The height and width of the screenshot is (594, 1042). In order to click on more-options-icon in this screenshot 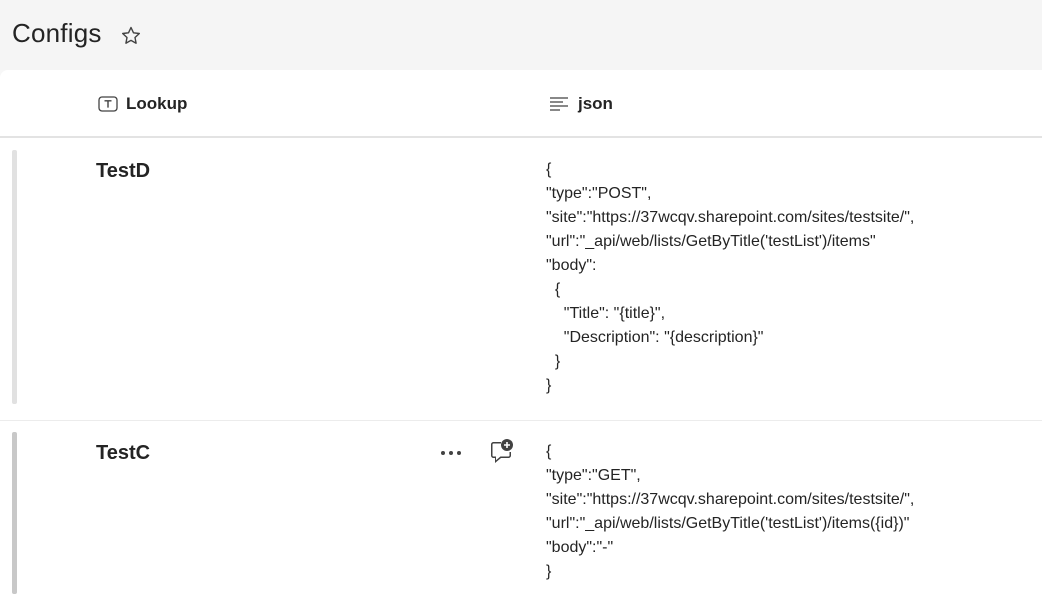, I will do `click(451, 453)`.